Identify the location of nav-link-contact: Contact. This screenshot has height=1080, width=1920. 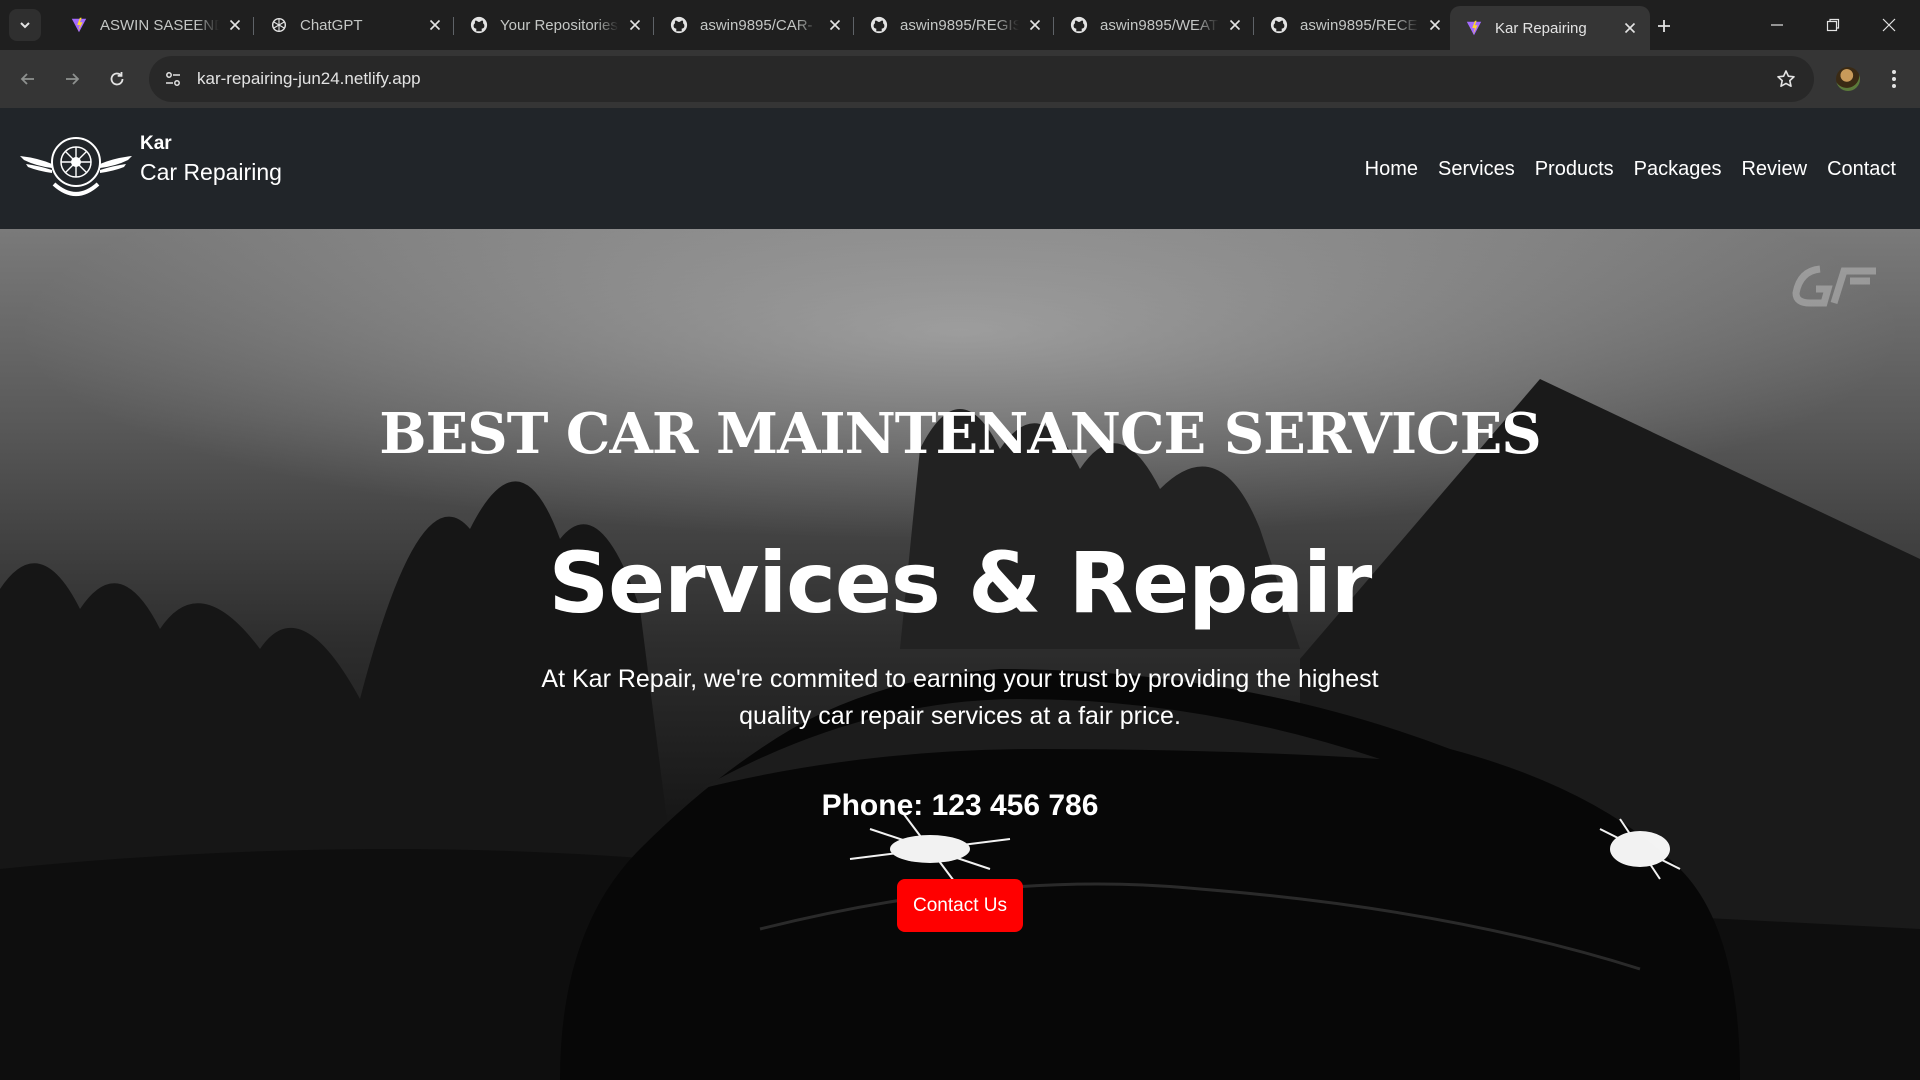
(1861, 169).